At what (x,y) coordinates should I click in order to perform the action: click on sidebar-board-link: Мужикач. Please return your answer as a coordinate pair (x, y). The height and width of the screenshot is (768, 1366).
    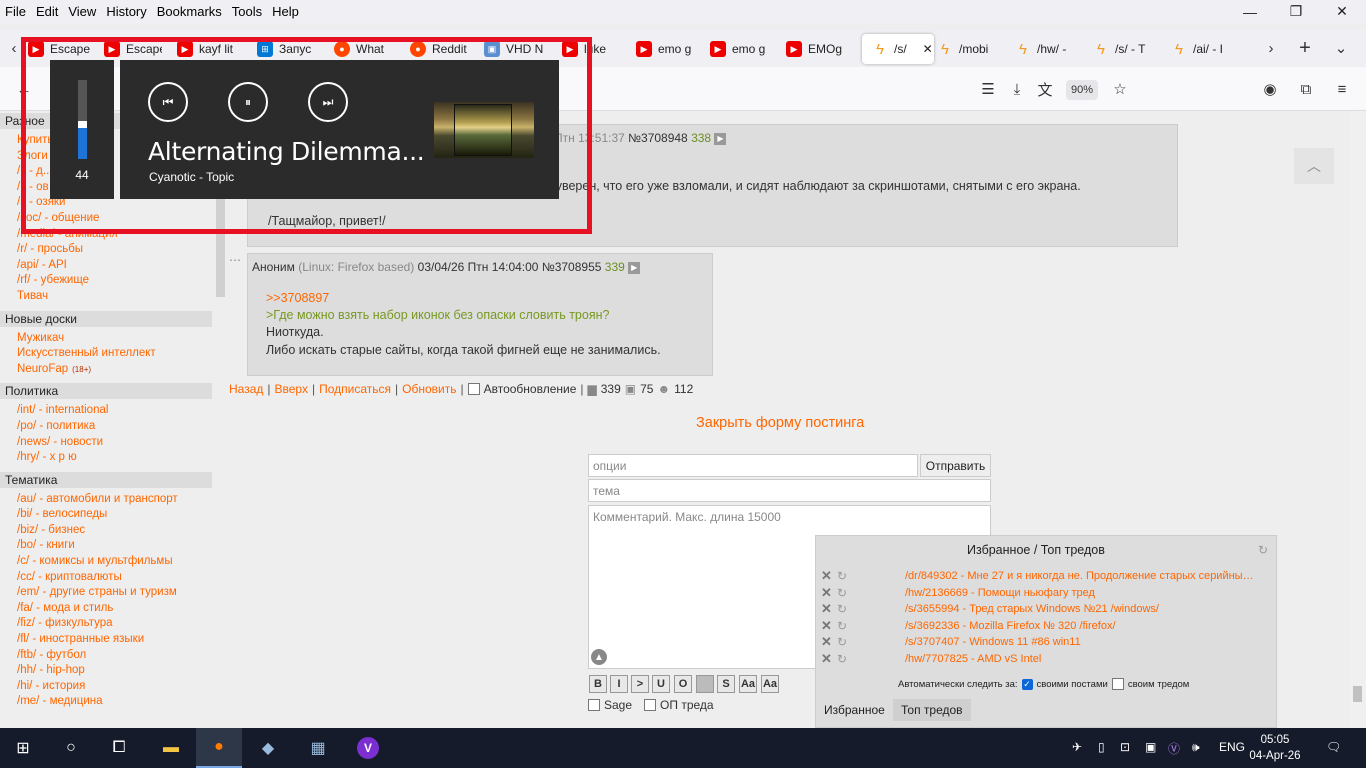
    Looking at the image, I should click on (107, 339).